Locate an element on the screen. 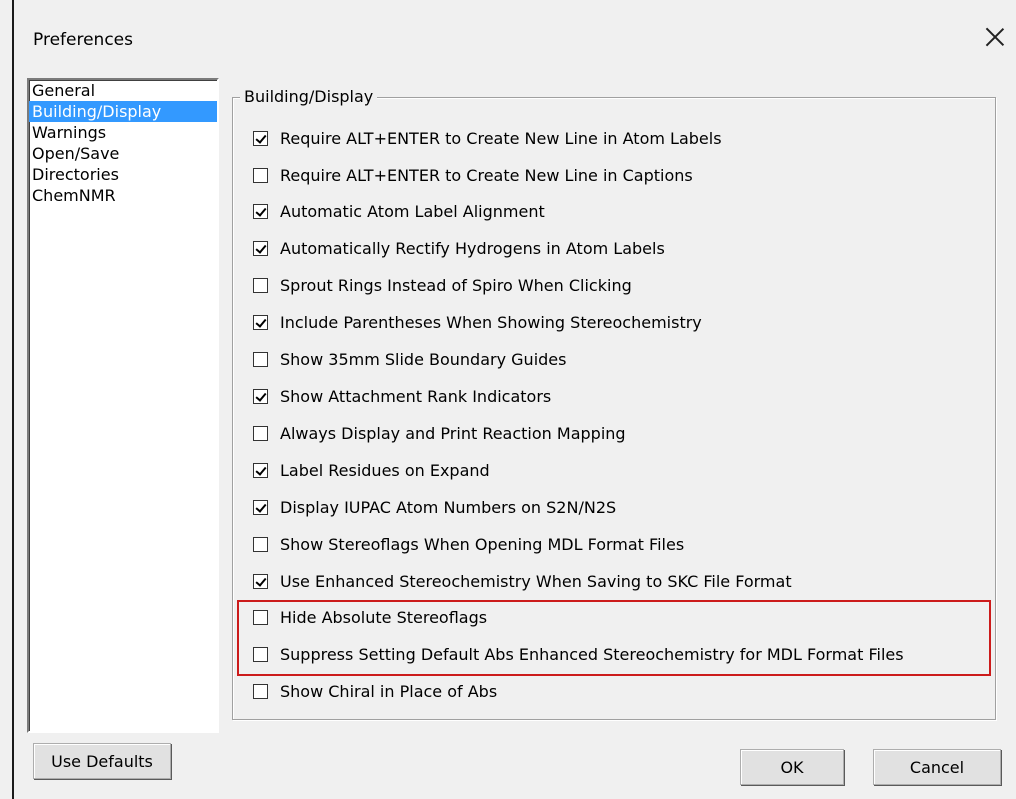 The width and height of the screenshot is (1016, 799). sidebar-item-building-display: Building/Display is located at coordinates (123, 111).